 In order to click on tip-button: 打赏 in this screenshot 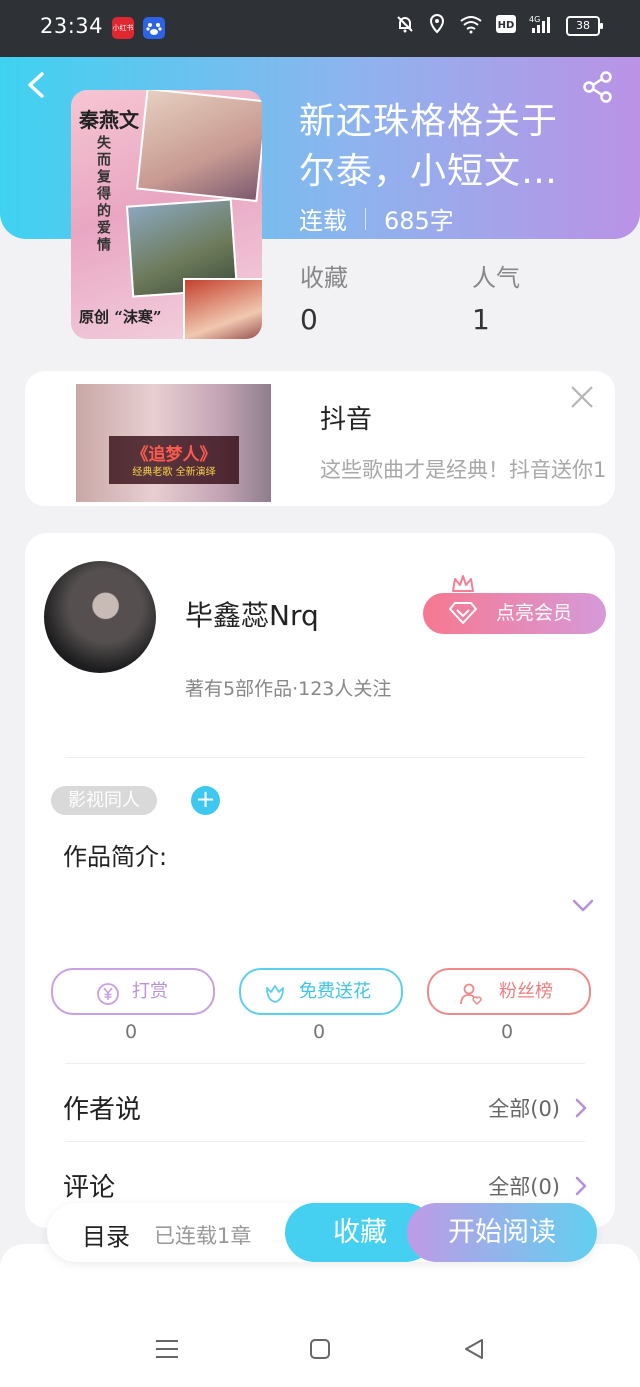, I will do `click(133, 991)`.